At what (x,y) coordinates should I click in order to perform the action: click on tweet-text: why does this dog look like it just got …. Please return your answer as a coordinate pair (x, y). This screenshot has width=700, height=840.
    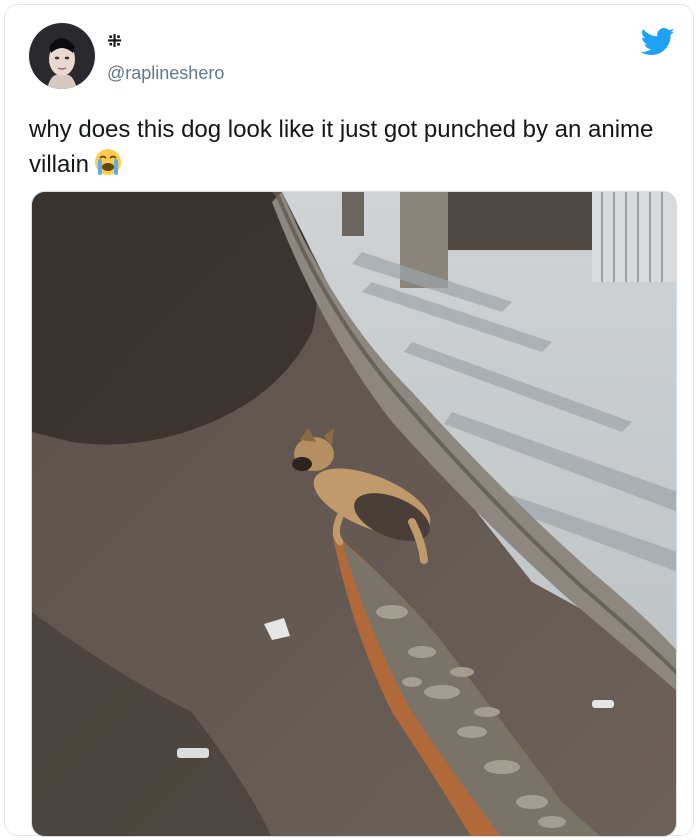
    Looking at the image, I should click on (349, 150).